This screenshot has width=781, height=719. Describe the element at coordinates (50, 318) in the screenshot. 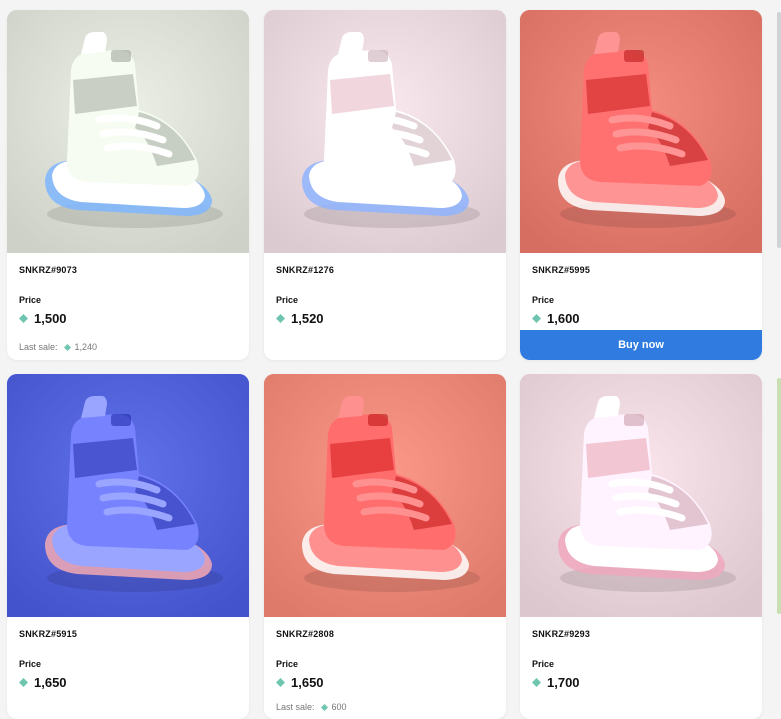

I see `price-value: 1,500` at that location.